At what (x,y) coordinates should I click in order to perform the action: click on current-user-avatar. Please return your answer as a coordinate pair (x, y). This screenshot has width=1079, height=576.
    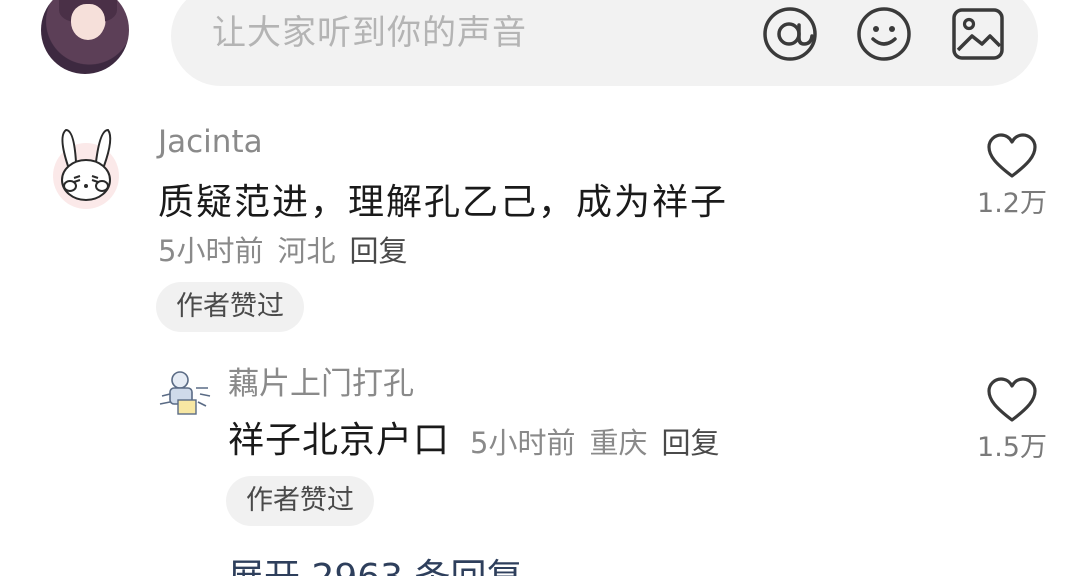
    Looking at the image, I should click on (85, 37).